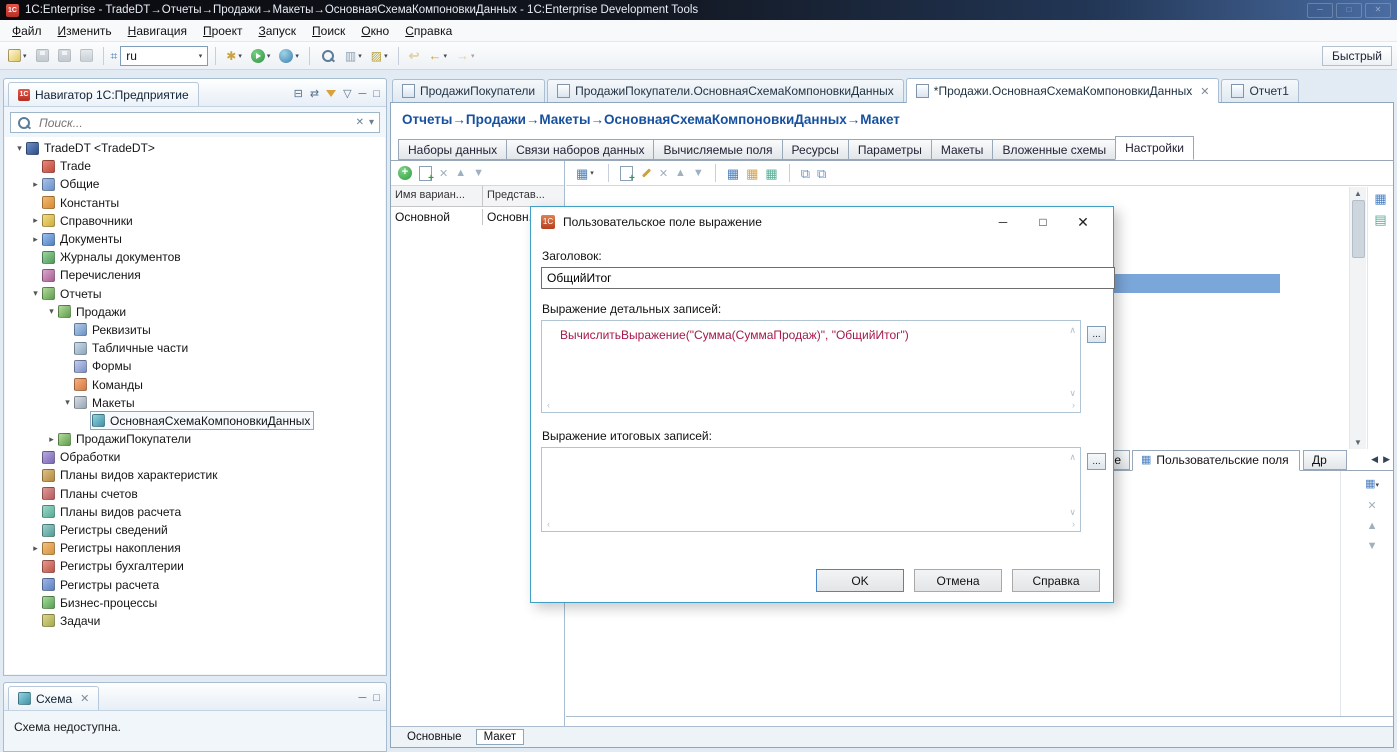 The image size is (1397, 752). What do you see at coordinates (298, 93) in the screenshot?
I see `collapse-all-icon: ⊟` at bounding box center [298, 93].